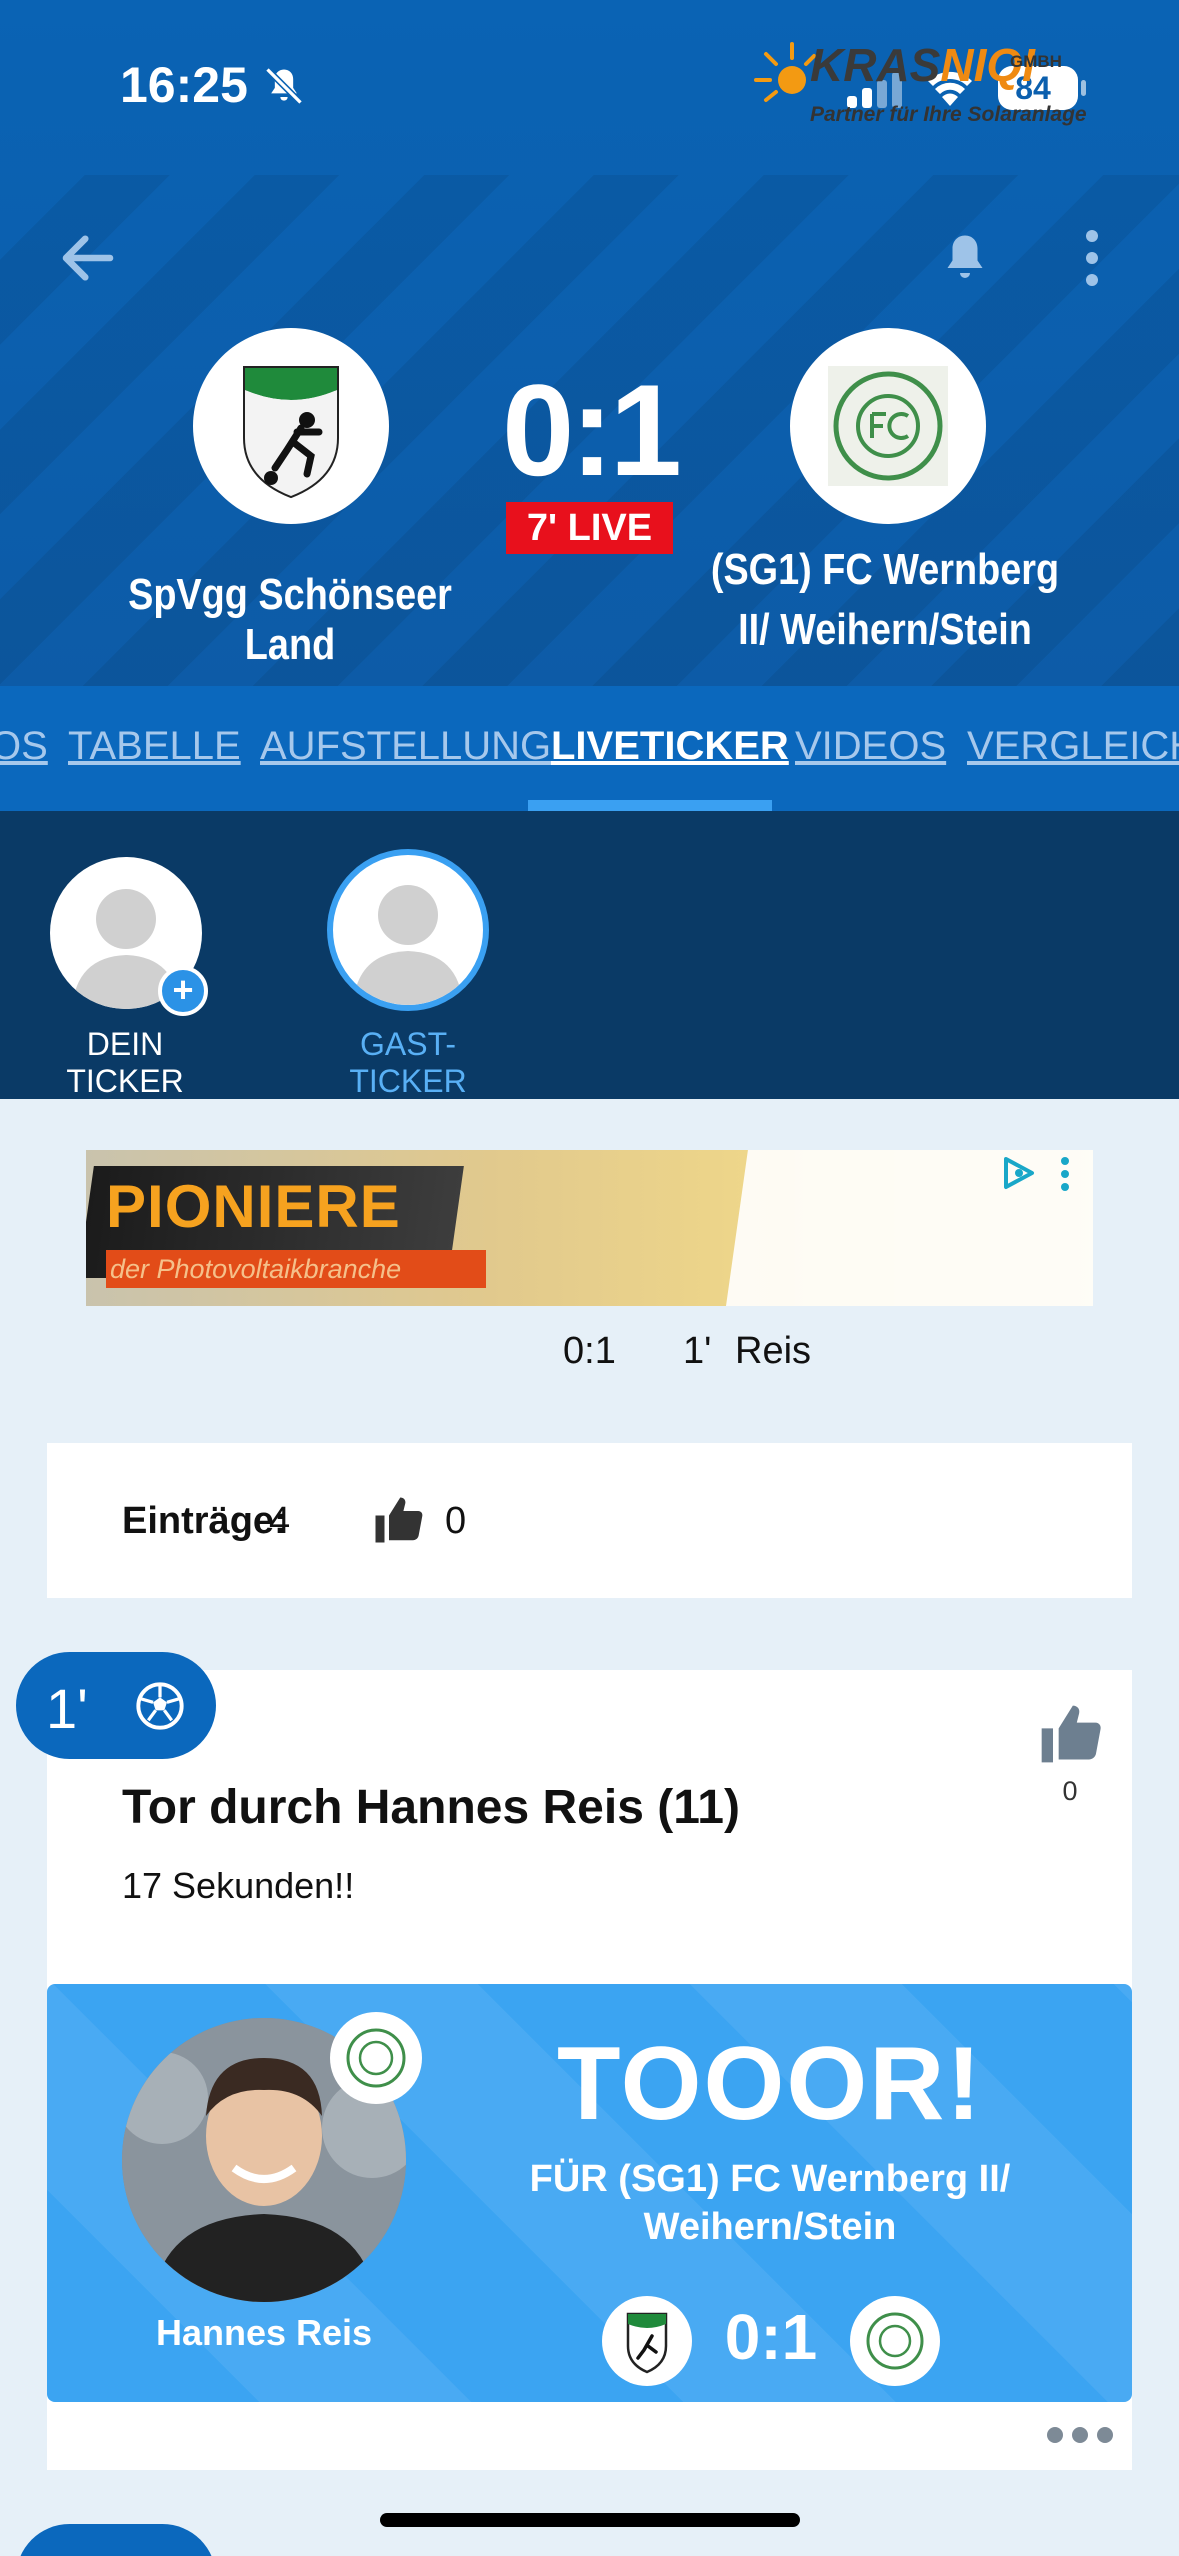 The width and height of the screenshot is (1179, 2556). What do you see at coordinates (24, 746) in the screenshot?
I see `tab-news: OS` at bounding box center [24, 746].